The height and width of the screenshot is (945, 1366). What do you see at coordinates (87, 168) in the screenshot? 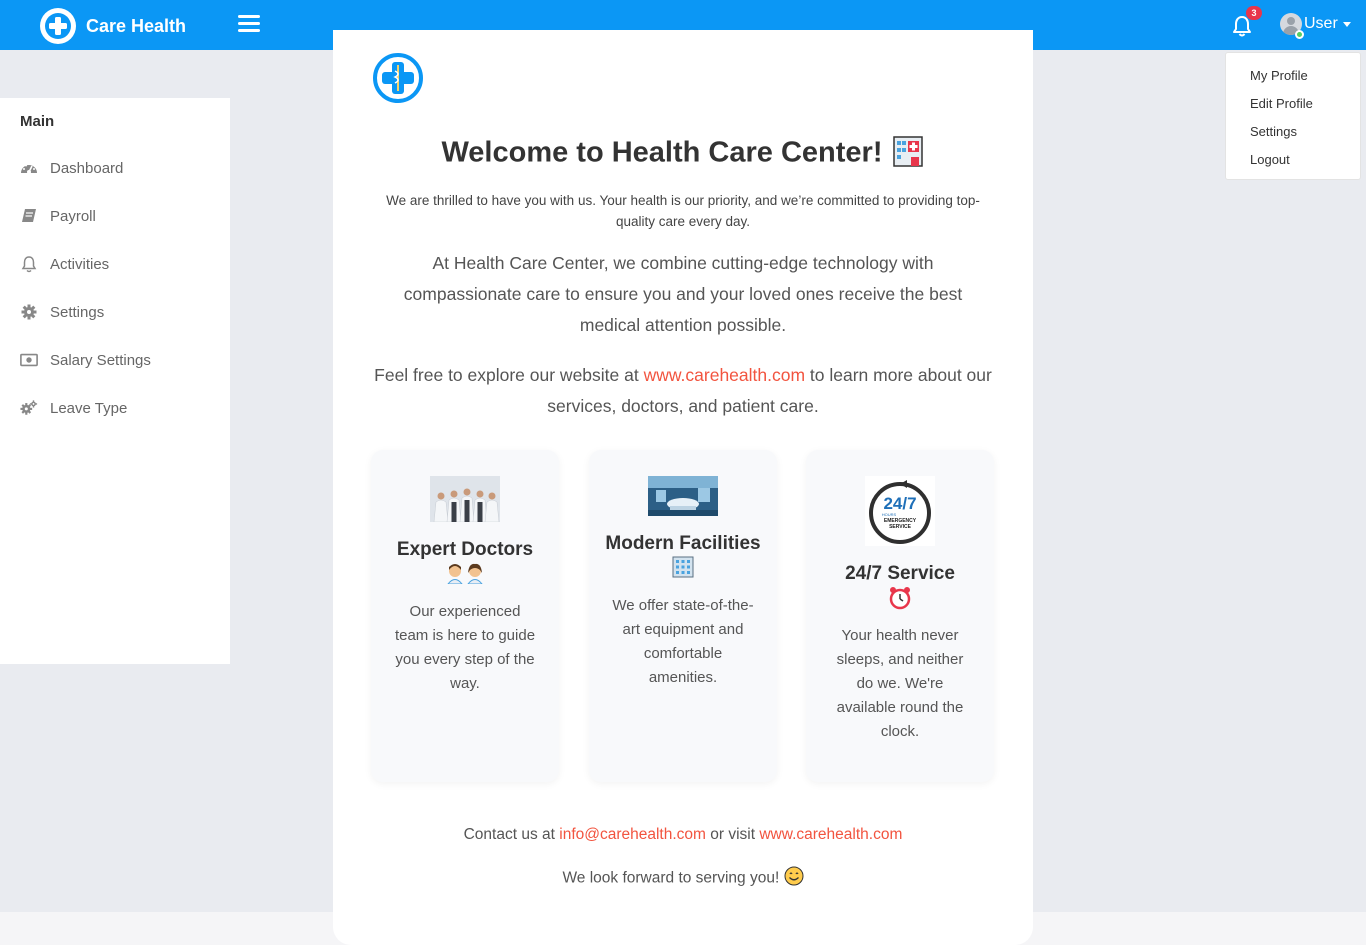
I see `sidebar-item-label: Dashboard` at bounding box center [87, 168].